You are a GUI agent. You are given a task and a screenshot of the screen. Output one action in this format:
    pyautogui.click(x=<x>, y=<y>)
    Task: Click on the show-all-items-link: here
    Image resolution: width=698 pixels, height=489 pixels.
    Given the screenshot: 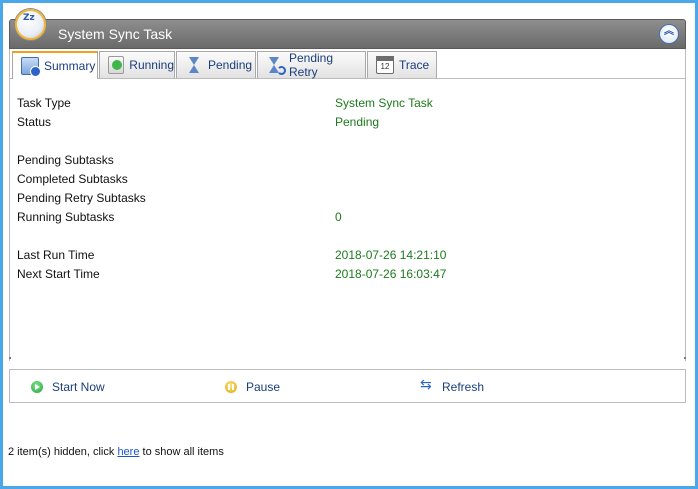 What is the action you would take?
    pyautogui.click(x=128, y=452)
    